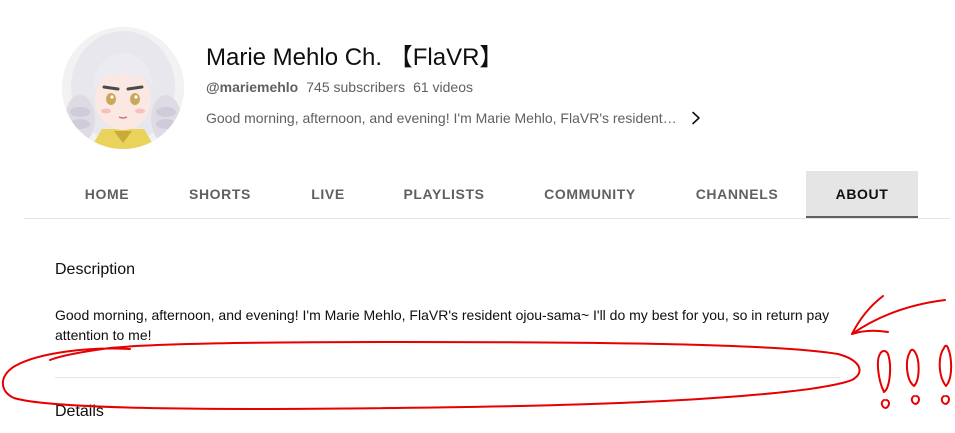 This screenshot has width=955, height=433. Describe the element at coordinates (443, 87) in the screenshot. I see `video-count: 61 videos` at that location.